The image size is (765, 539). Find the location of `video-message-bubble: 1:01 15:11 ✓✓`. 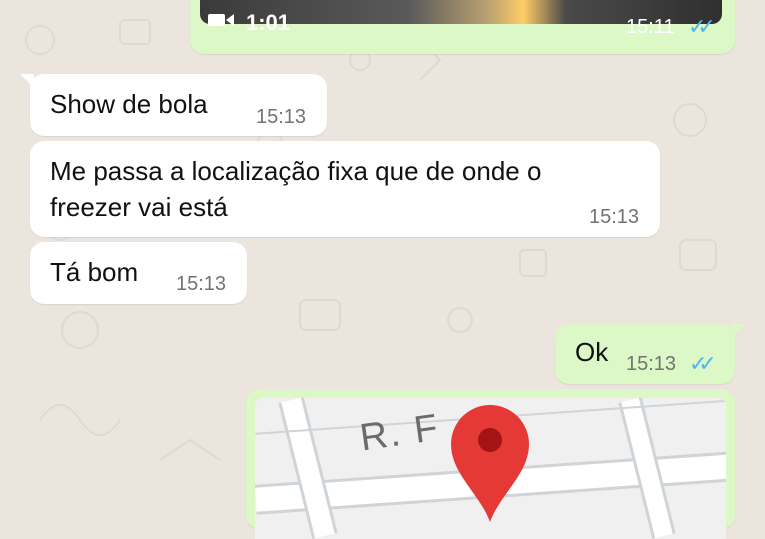

video-message-bubble: 1:01 15:11 ✓✓ is located at coordinates (462, 27).